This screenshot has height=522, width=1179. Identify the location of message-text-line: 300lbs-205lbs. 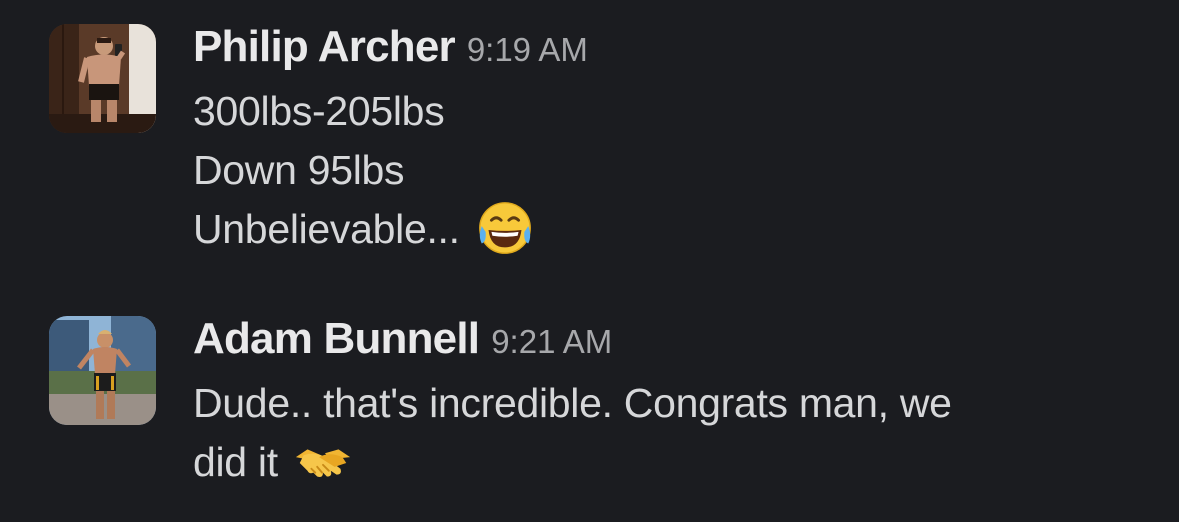
(319, 111).